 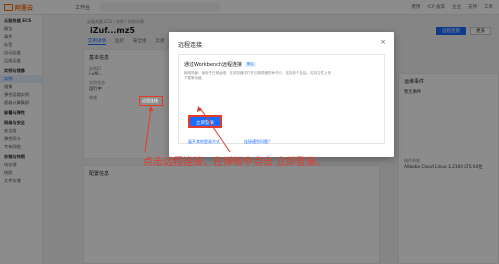 What do you see at coordinates (235, 162) in the screenshot?
I see `instruction-annotation: 点击远程连接，在弹框中点击 立即登录。` at bounding box center [235, 162].